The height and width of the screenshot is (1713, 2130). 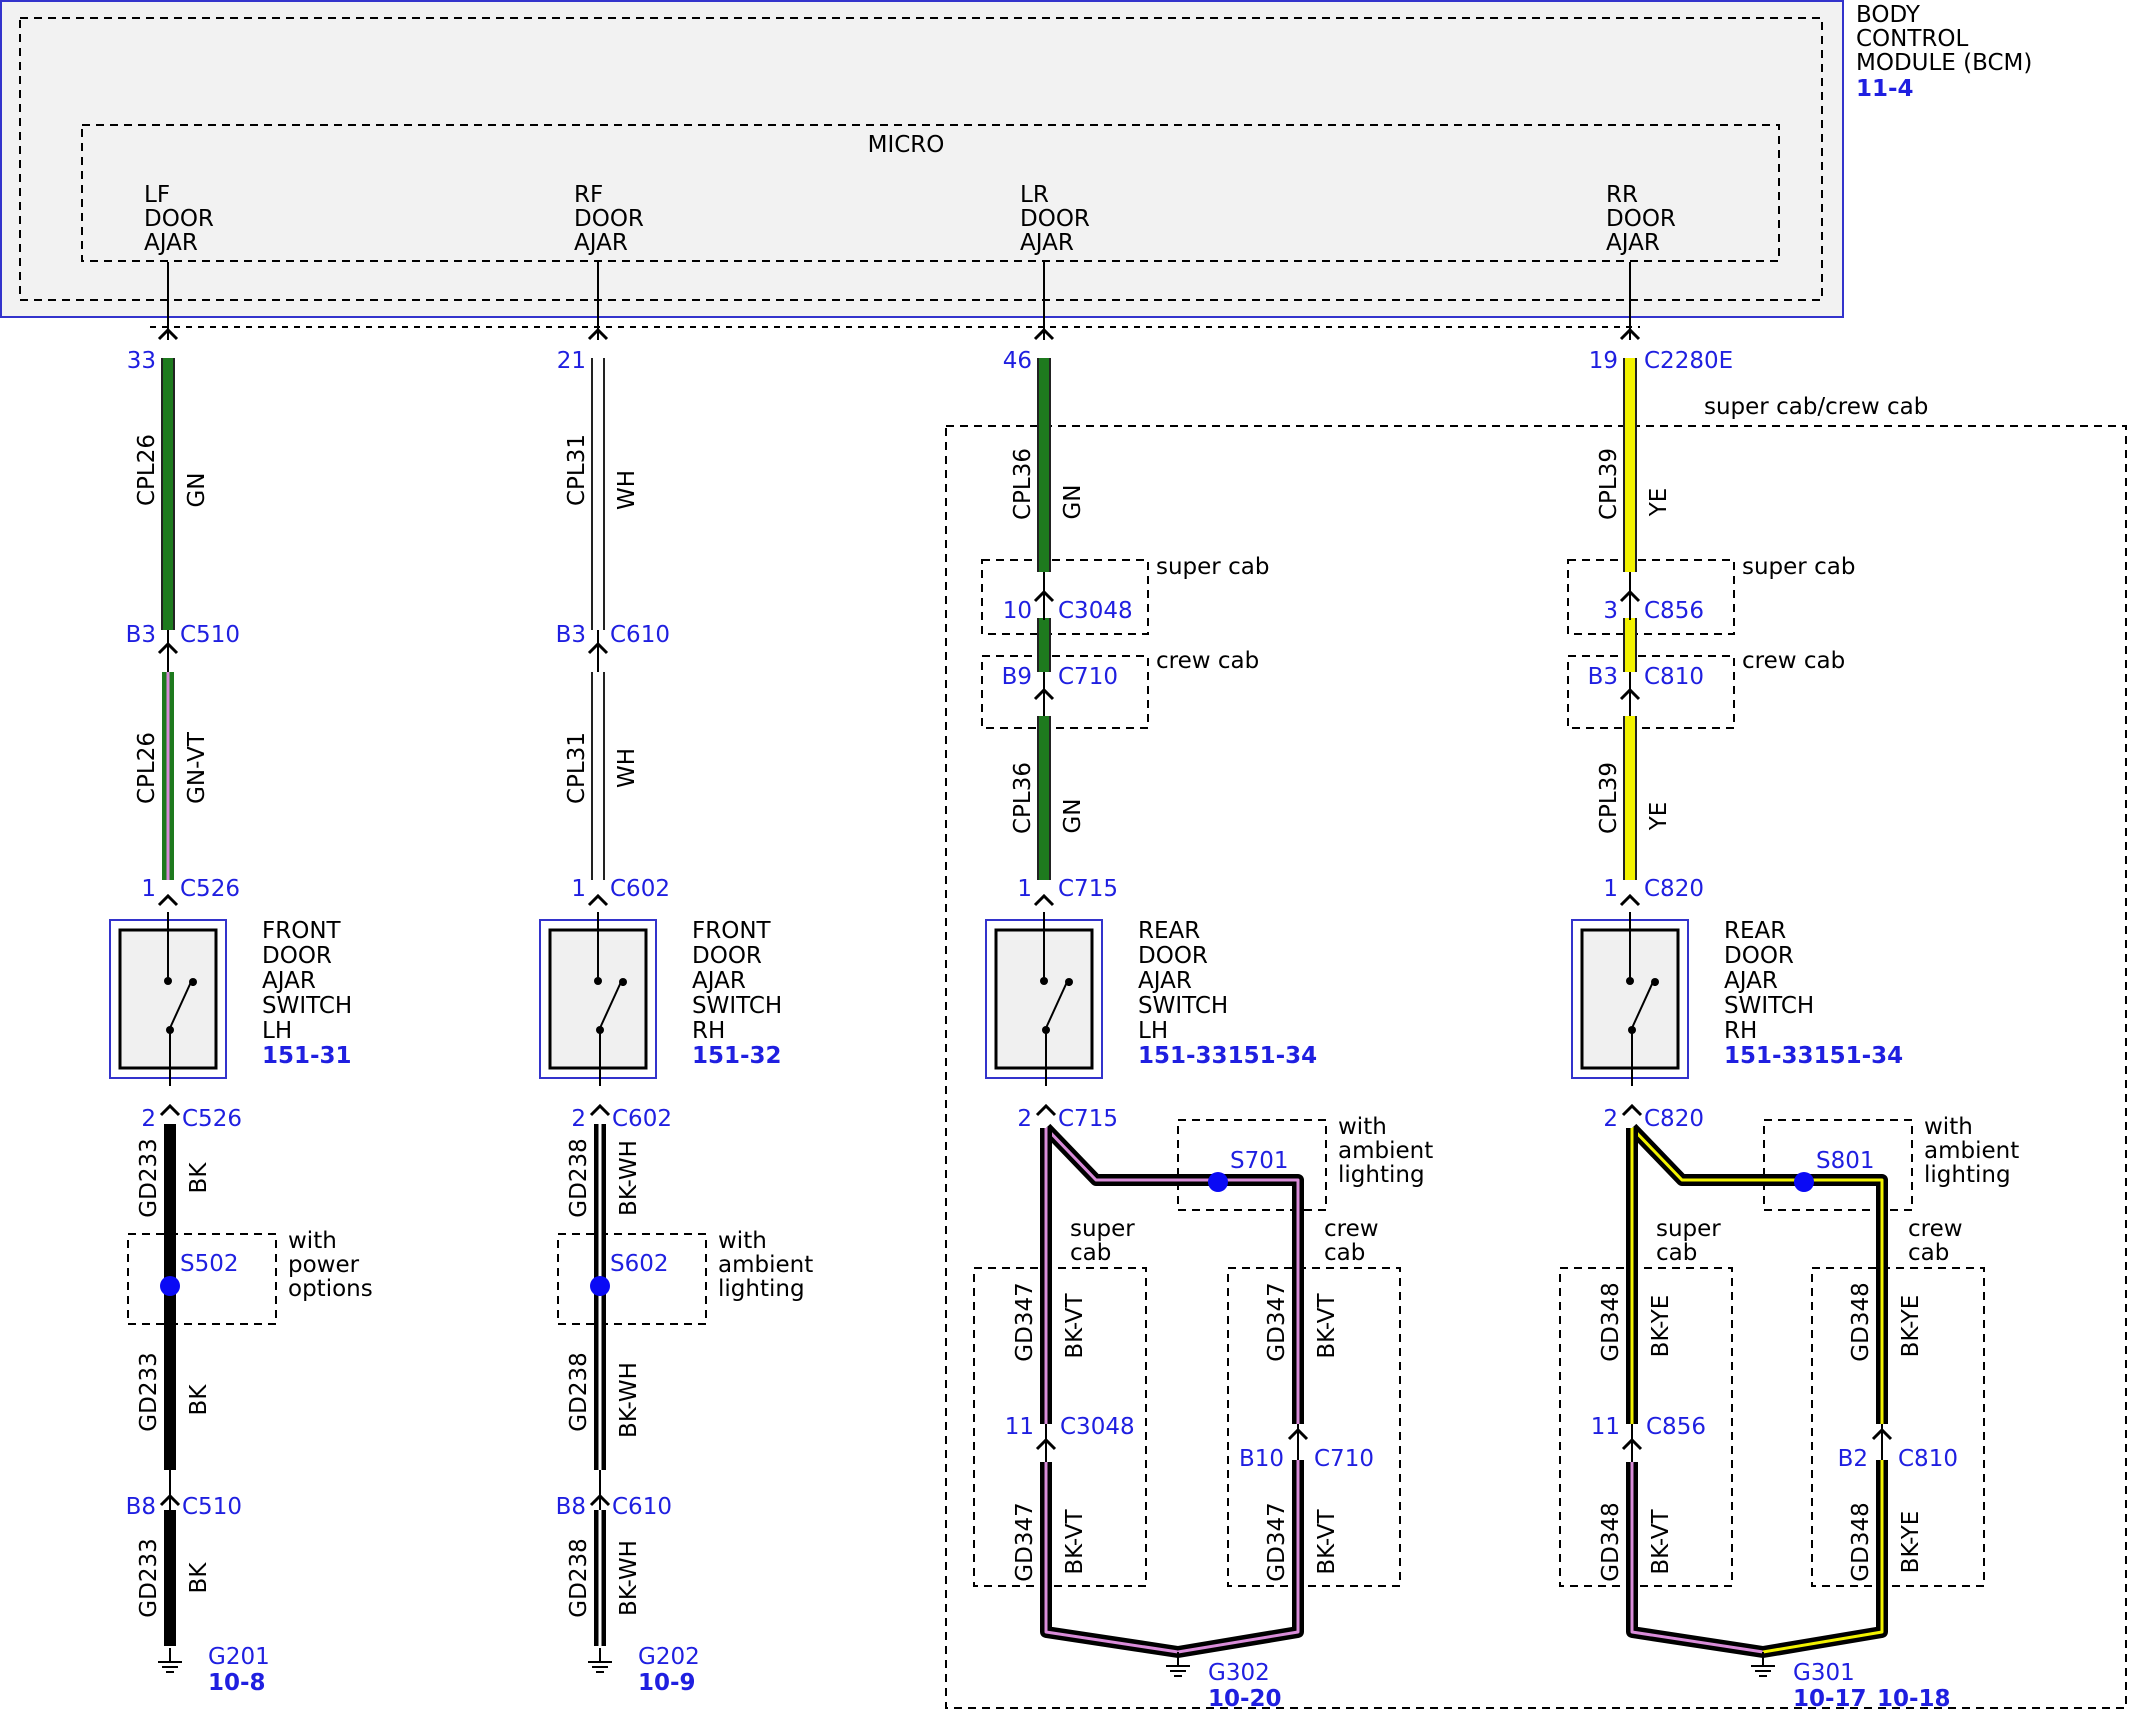 I want to click on input-label-3-1: DOOR, so click(x=1641, y=219).